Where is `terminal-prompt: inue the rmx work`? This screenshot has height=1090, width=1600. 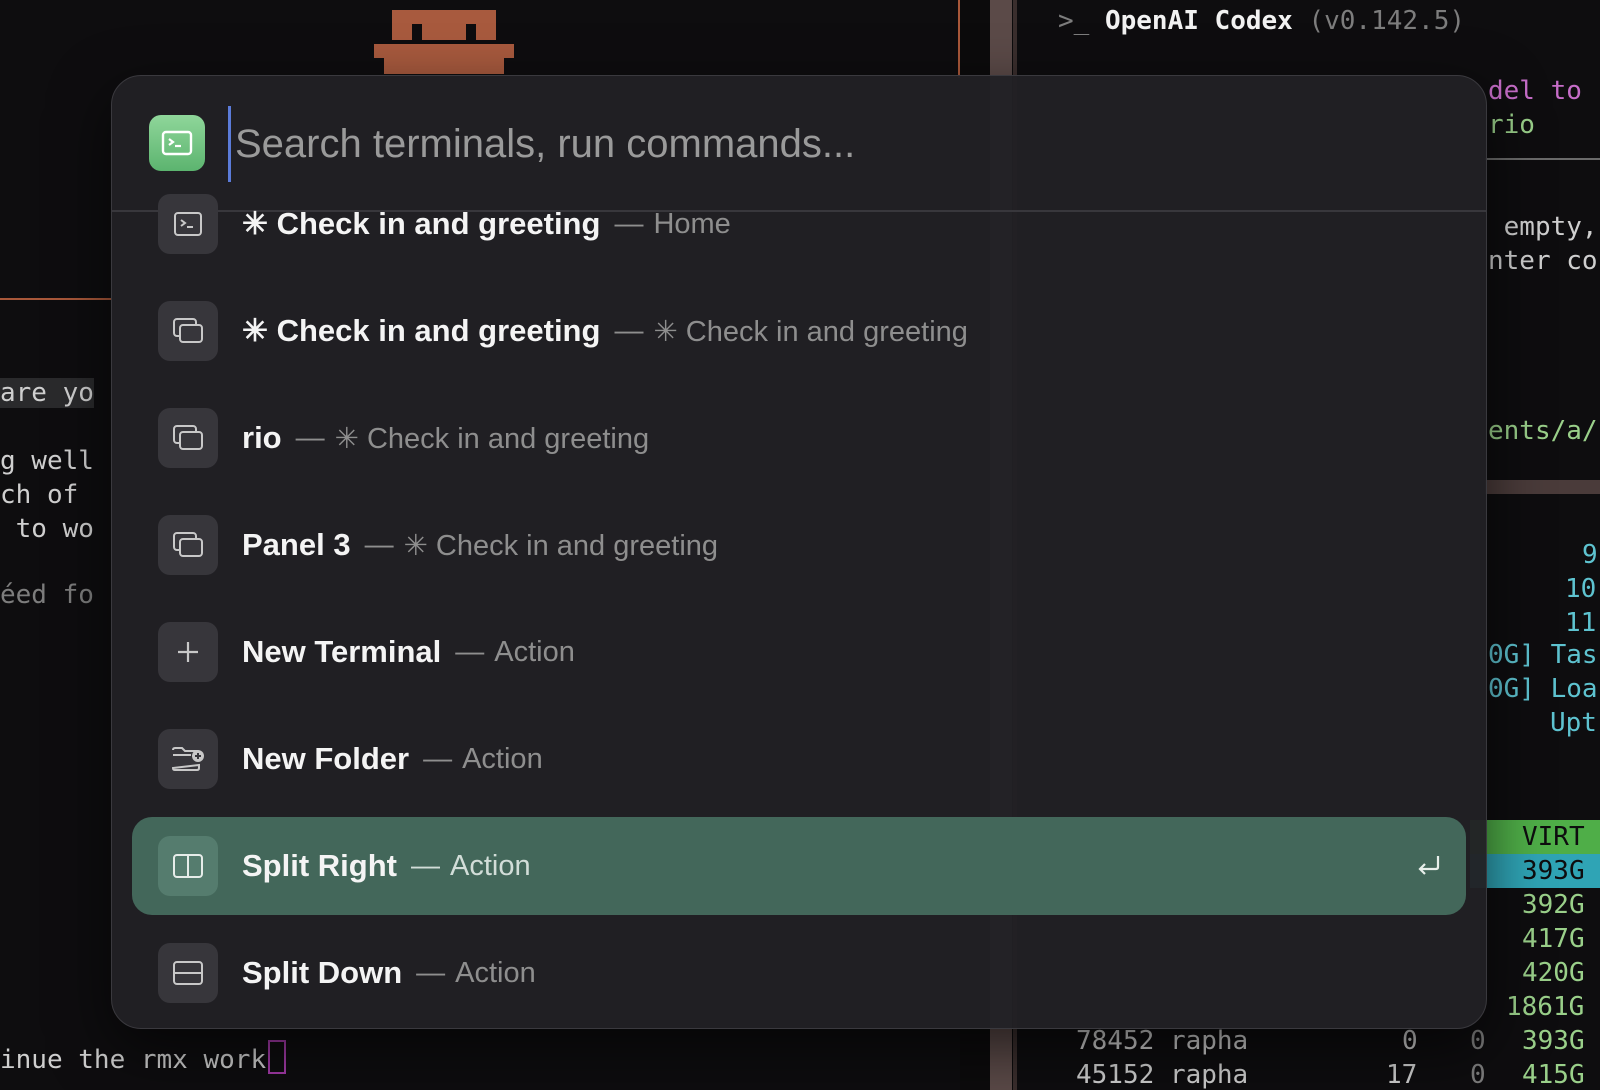 terminal-prompt: inue the rmx work is located at coordinates (143, 1057).